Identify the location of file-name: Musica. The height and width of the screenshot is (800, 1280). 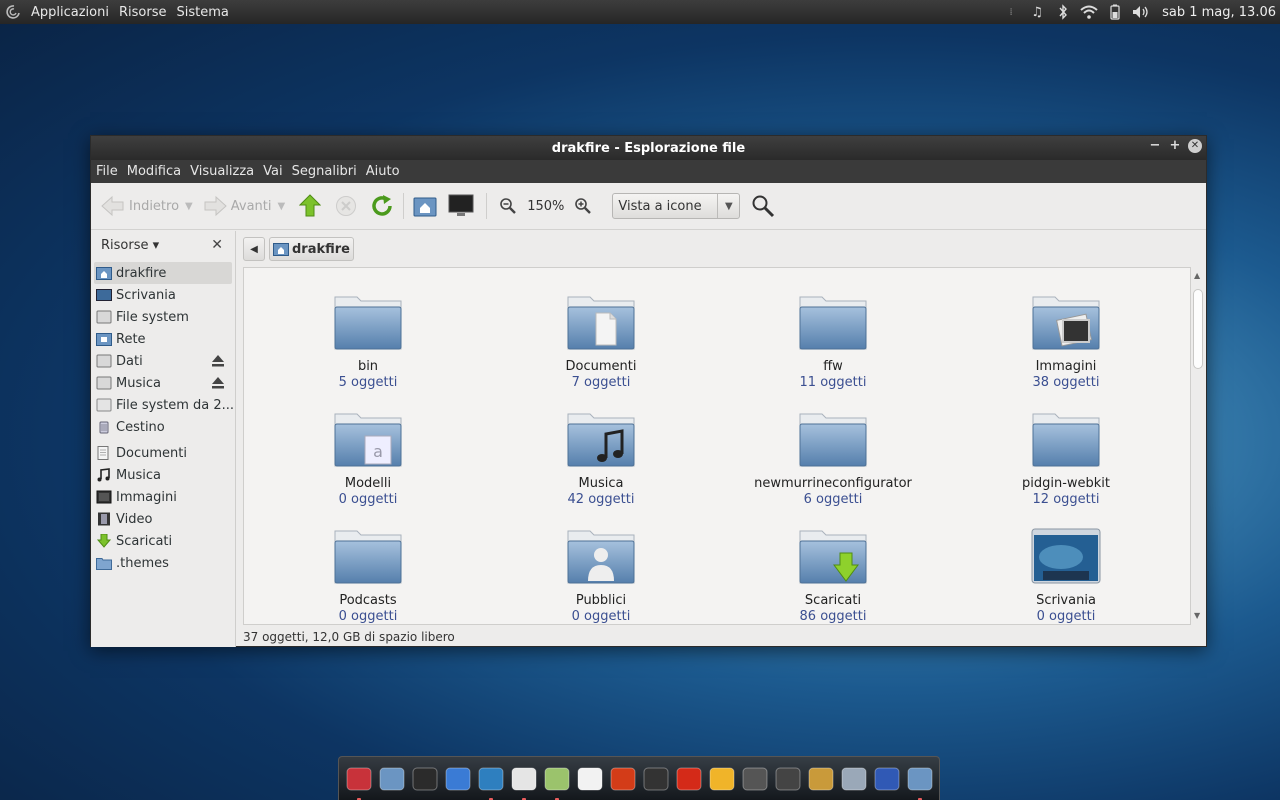
(601, 483).